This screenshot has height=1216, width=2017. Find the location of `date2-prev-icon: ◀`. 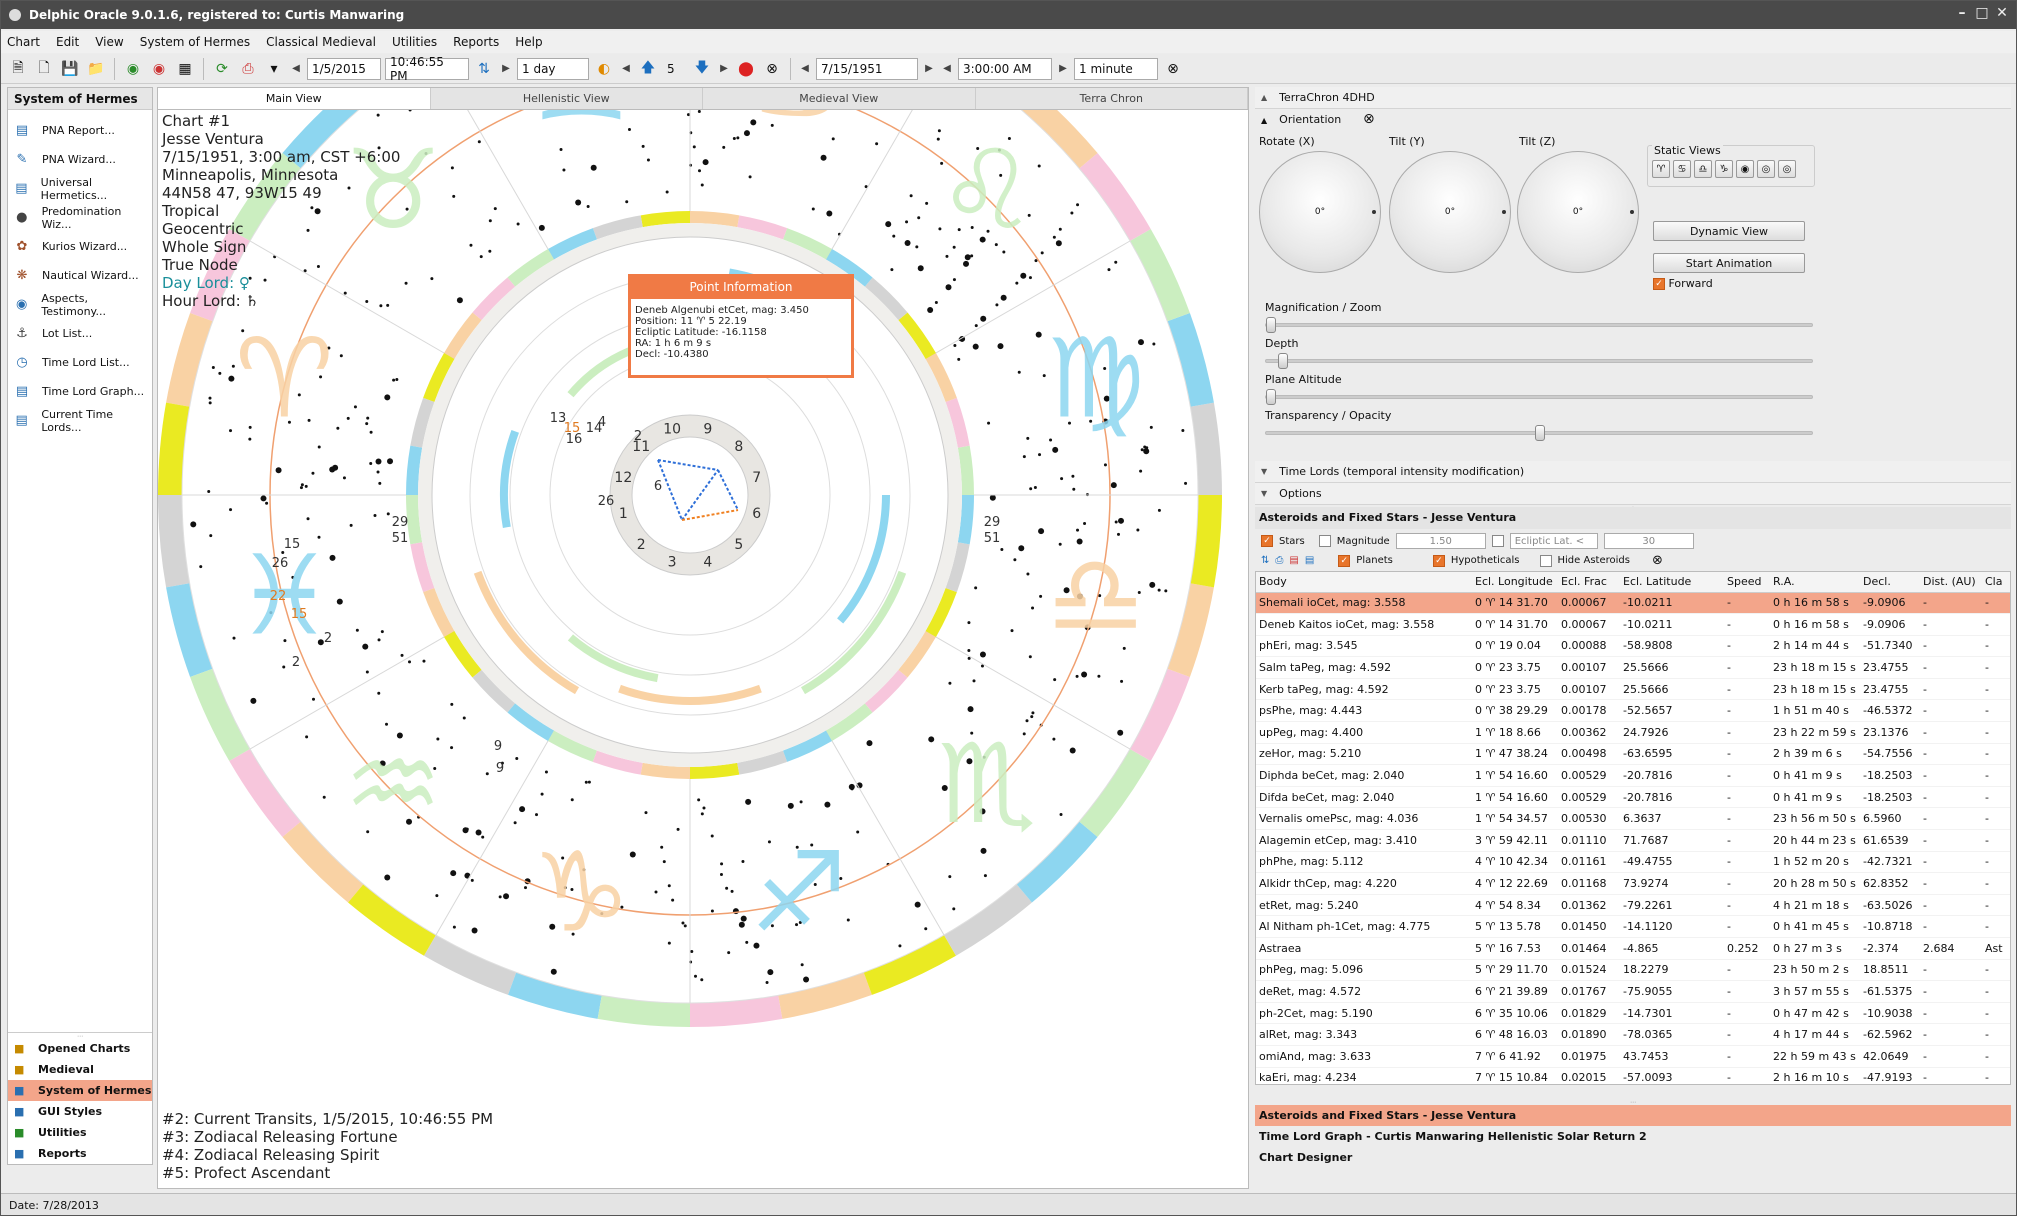

date2-prev-icon: ◀ is located at coordinates (805, 69).